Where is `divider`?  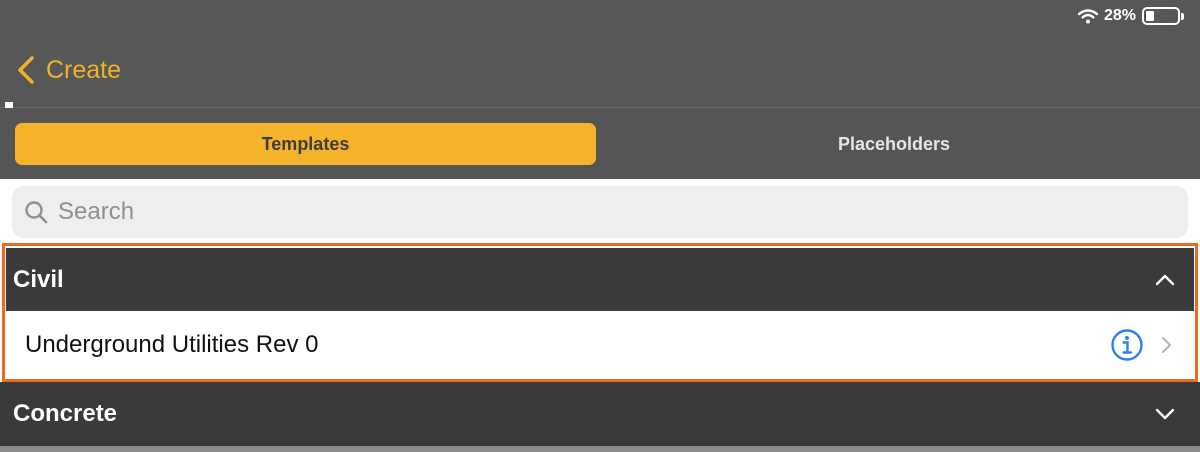
divider is located at coordinates (600, 449).